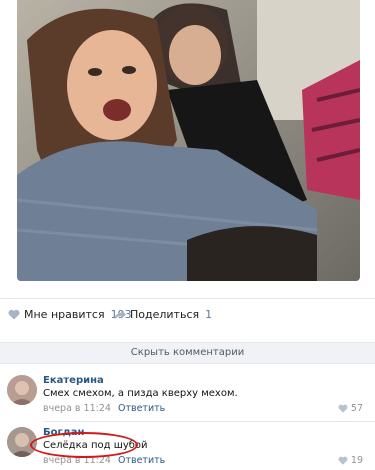 This screenshot has height=470, width=375. I want to click on share-count: 1, so click(209, 314).